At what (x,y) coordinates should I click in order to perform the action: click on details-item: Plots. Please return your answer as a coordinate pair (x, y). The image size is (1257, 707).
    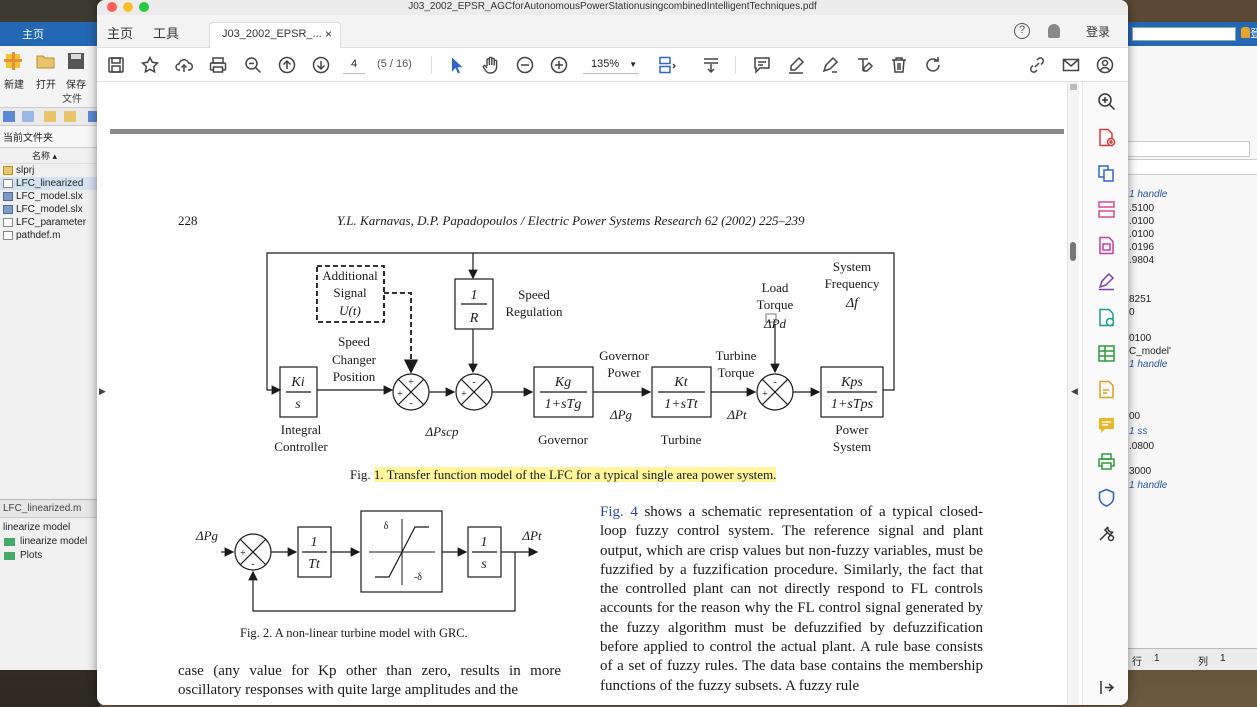
    Looking at the image, I should click on (49, 556).